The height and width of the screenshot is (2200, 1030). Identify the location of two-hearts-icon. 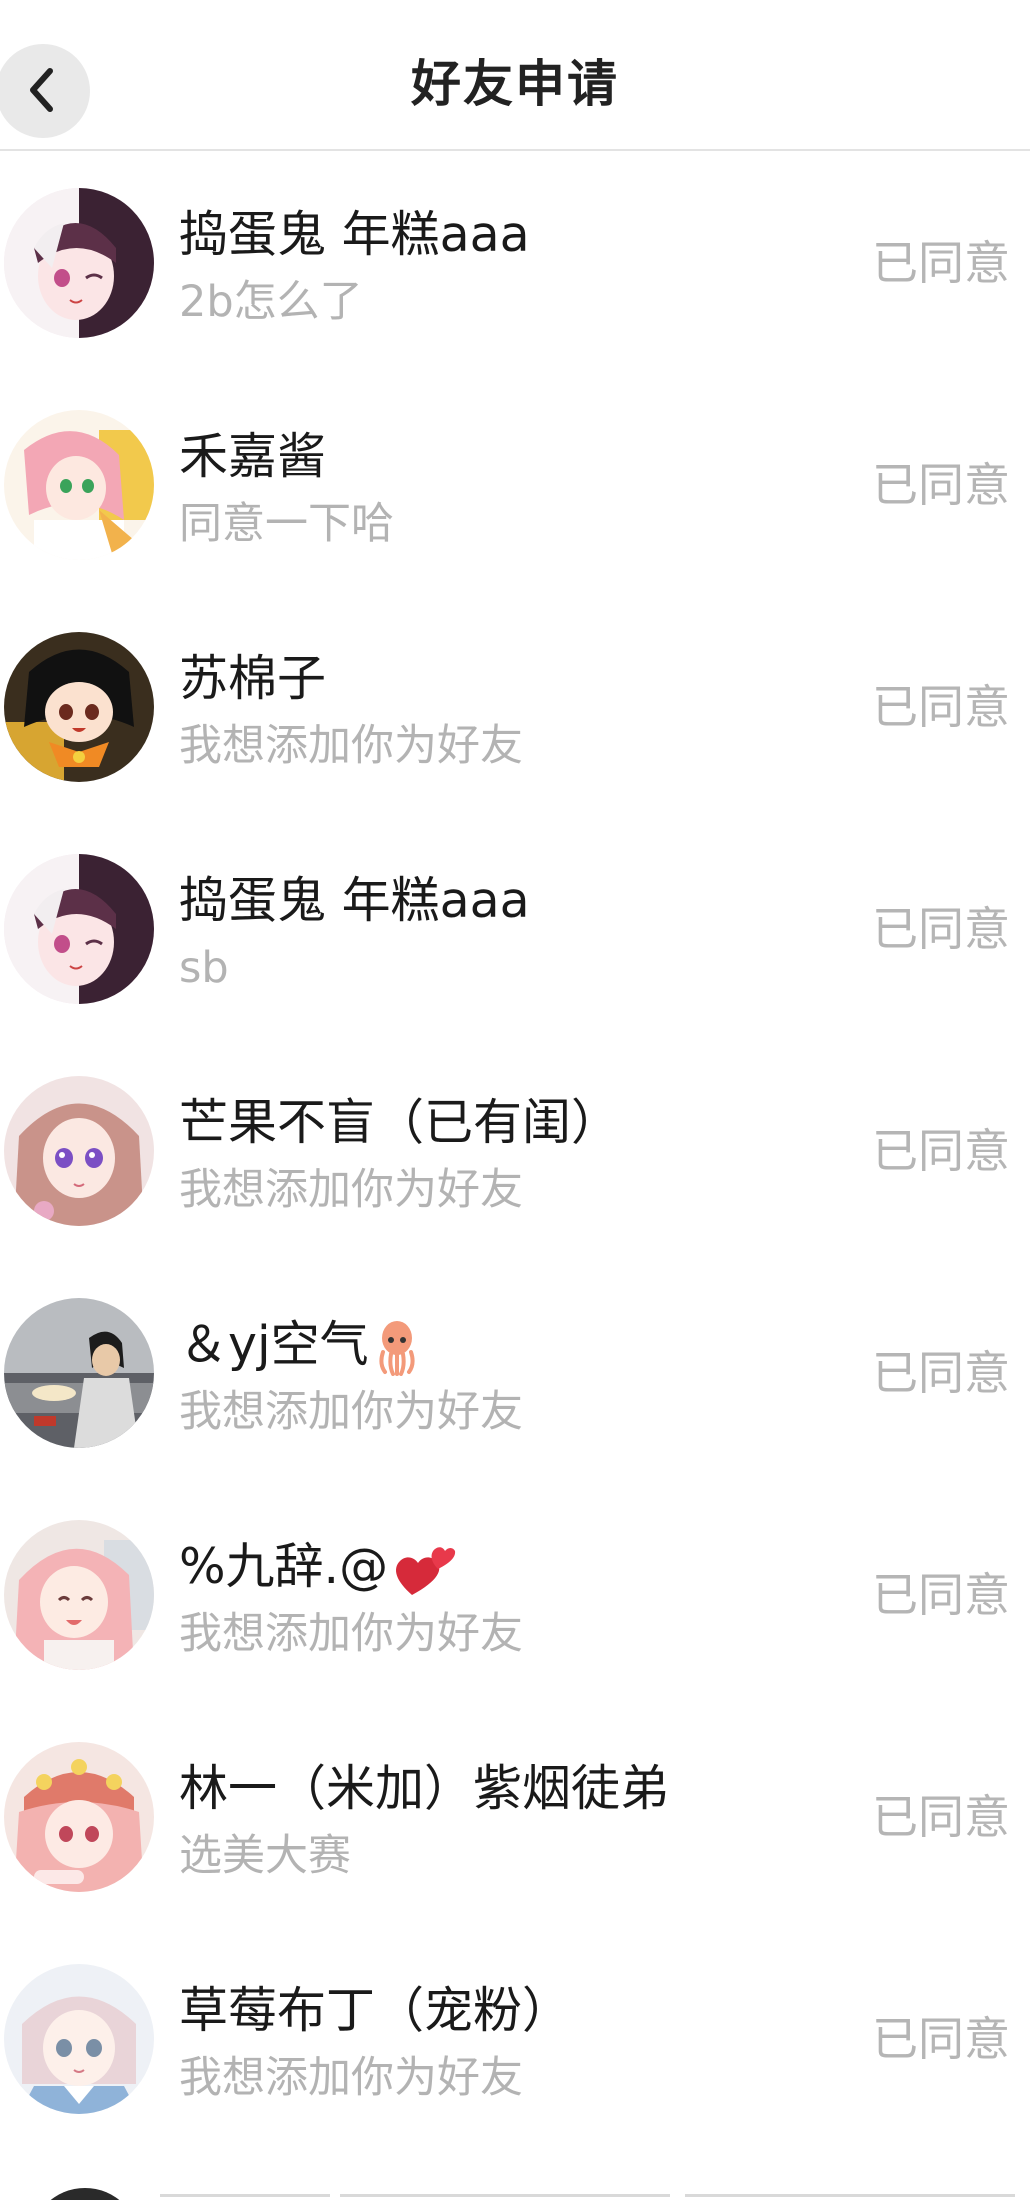
(424, 1570).